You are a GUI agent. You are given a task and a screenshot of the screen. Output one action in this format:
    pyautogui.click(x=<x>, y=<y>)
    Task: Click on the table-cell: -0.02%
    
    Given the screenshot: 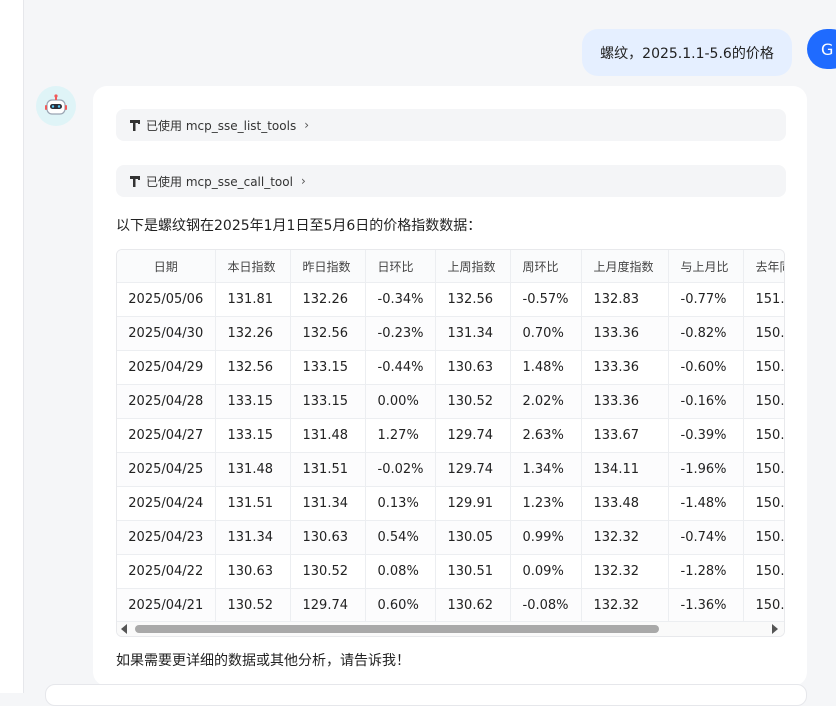 What is the action you would take?
    pyautogui.click(x=400, y=469)
    